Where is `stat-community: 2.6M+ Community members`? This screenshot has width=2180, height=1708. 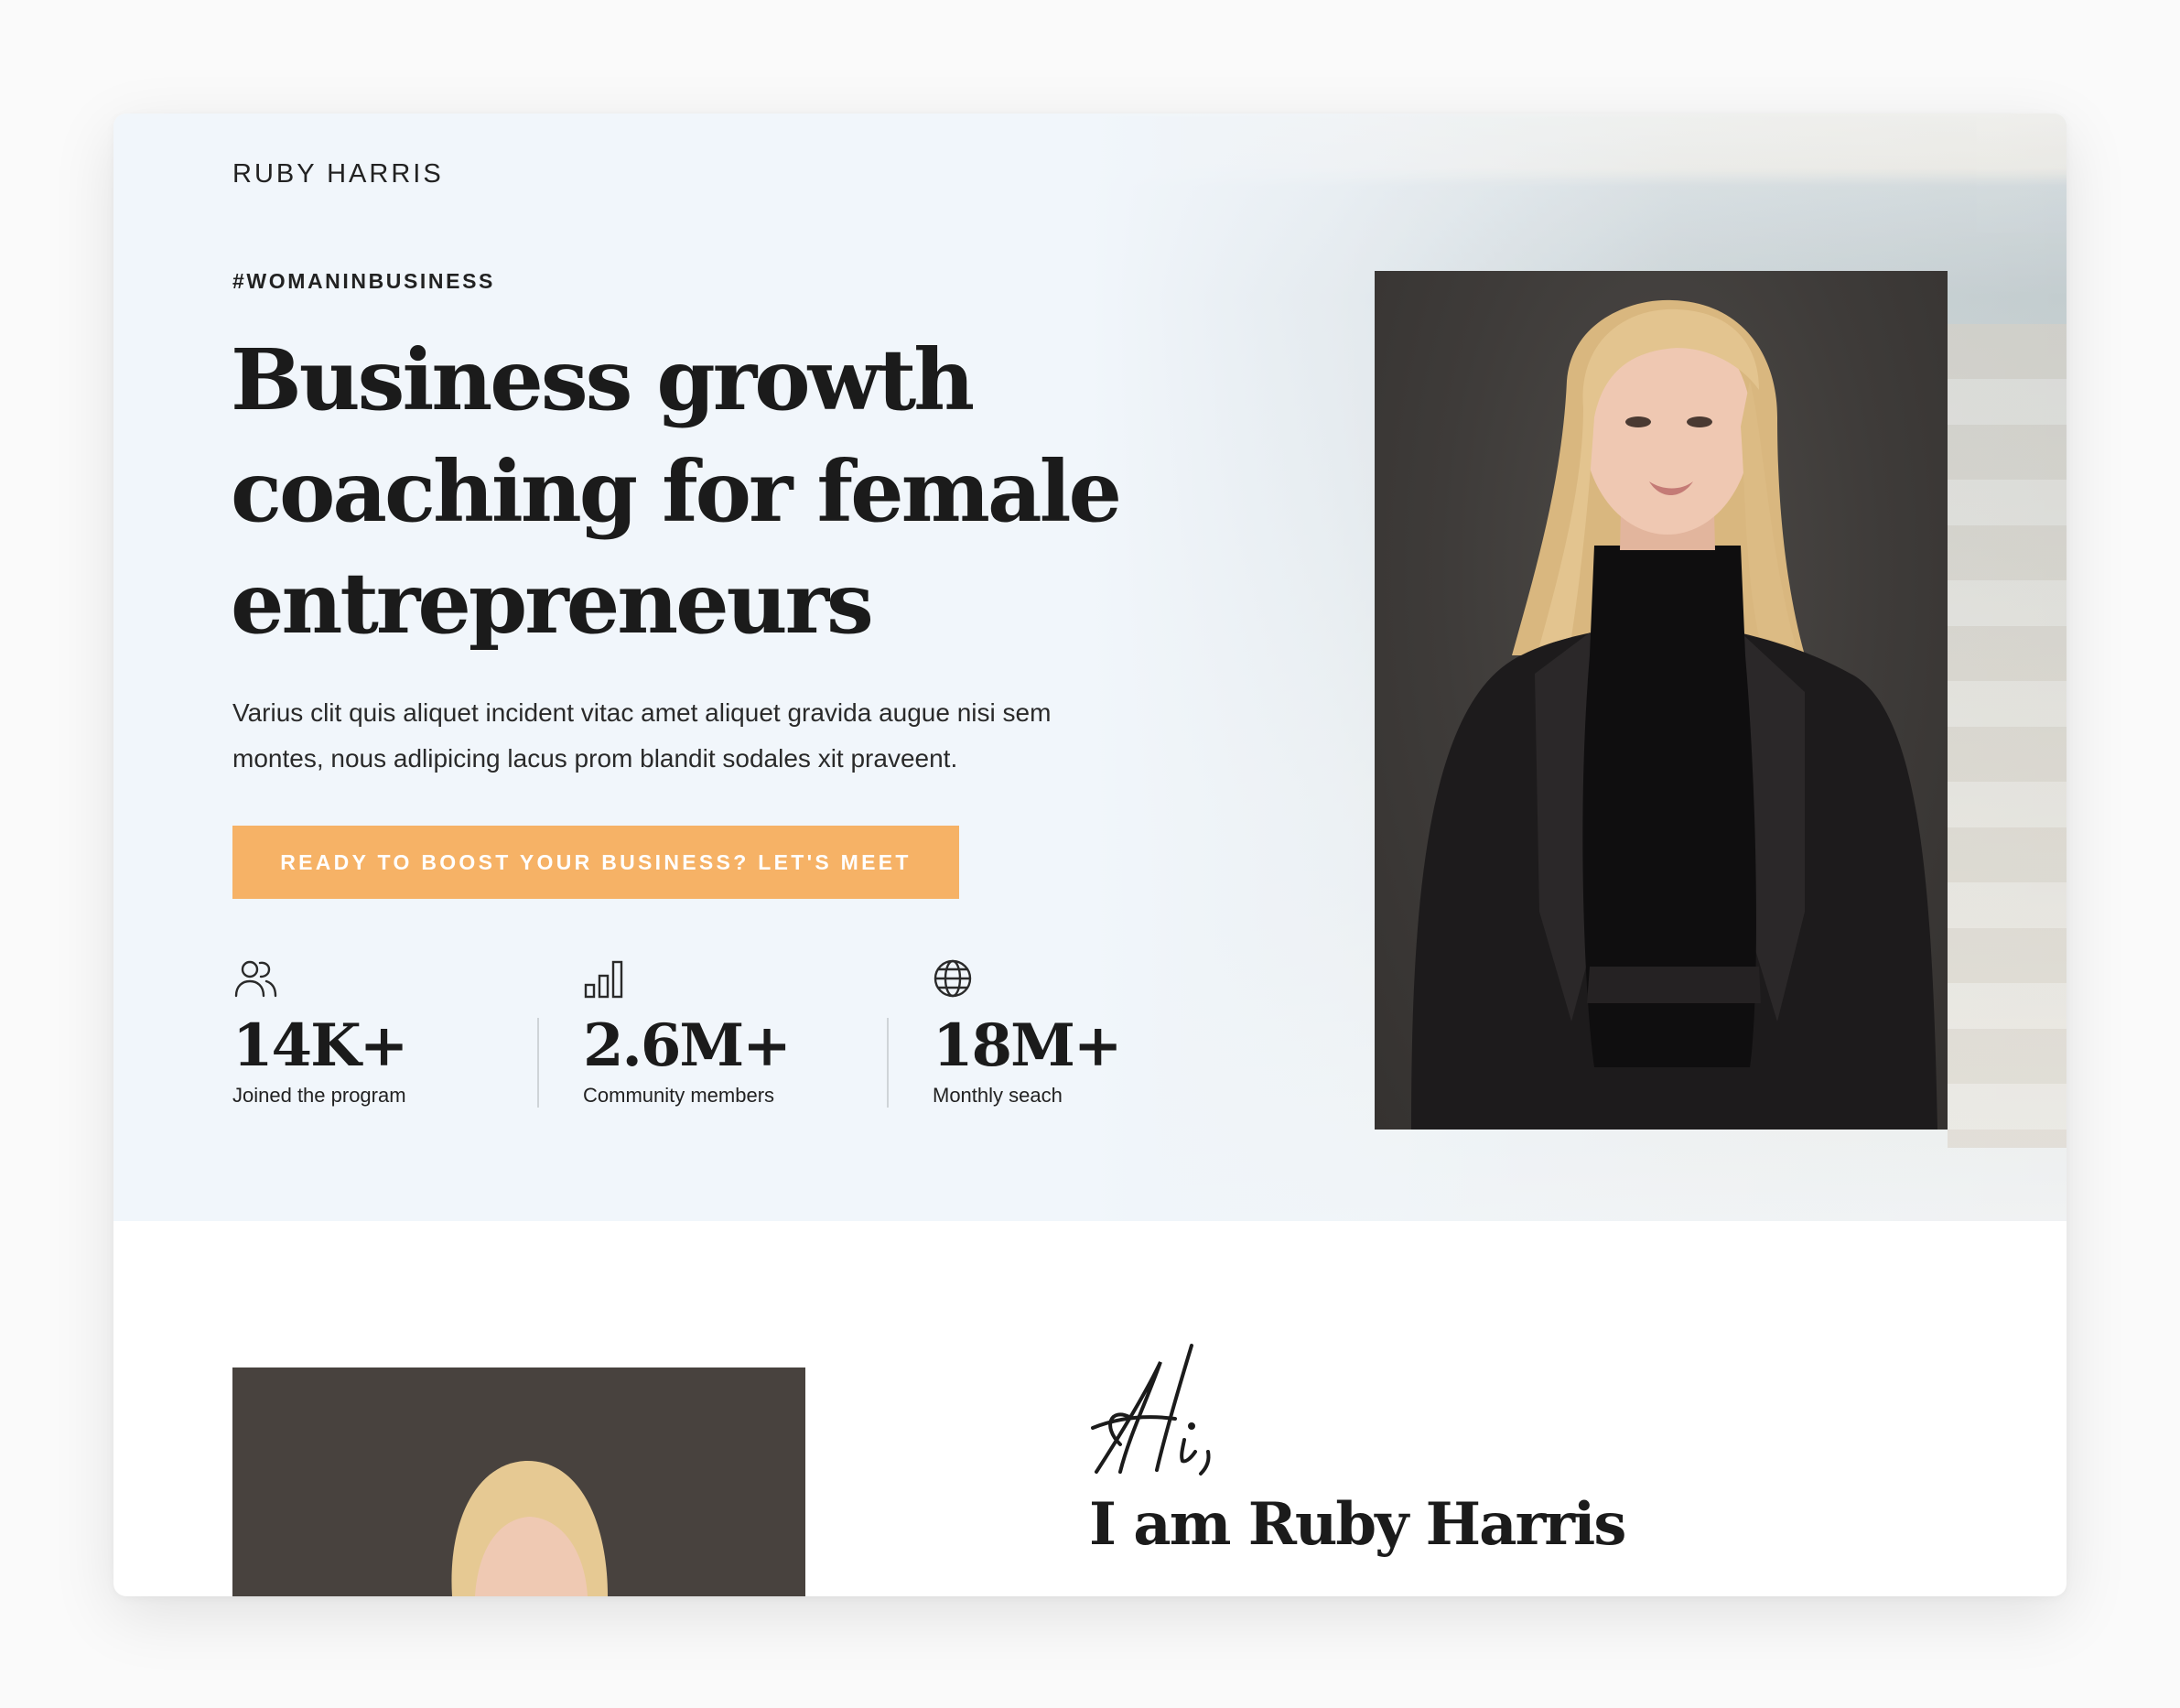
stat-community: 2.6M+ Community members is located at coordinates (734, 1032).